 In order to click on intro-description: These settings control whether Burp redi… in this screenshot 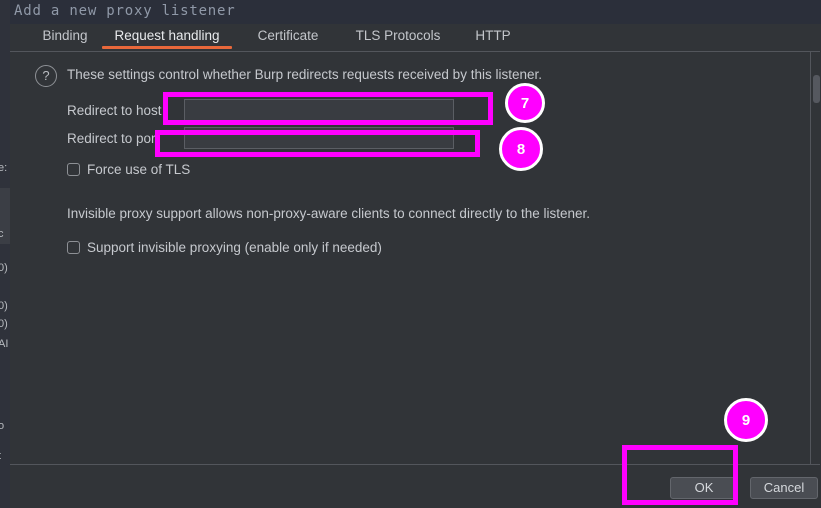, I will do `click(304, 74)`.